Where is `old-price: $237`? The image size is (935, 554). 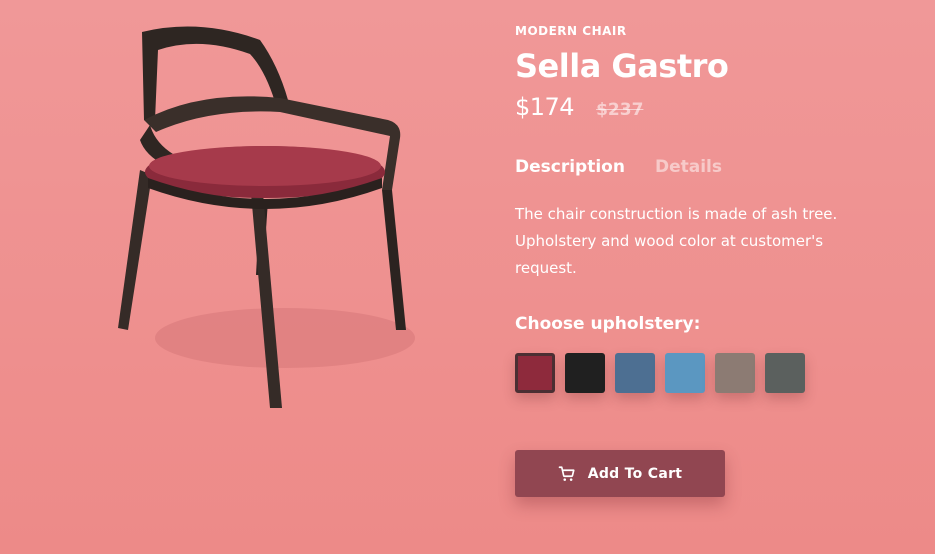
old-price: $237 is located at coordinates (620, 110).